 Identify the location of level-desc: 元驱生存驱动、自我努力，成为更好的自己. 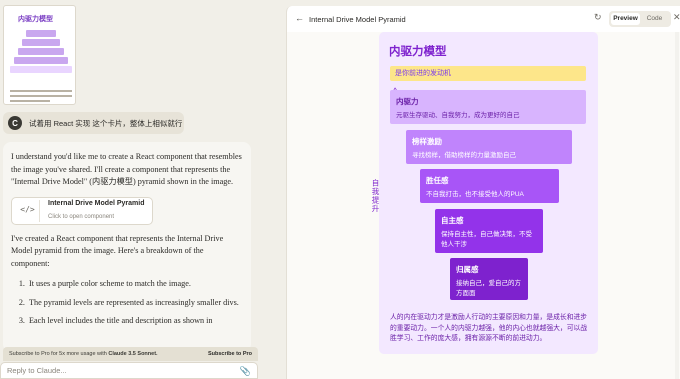
(458, 115).